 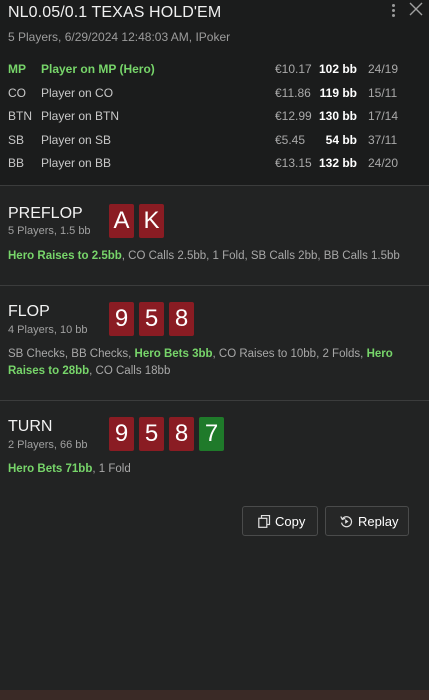 What do you see at coordinates (393, 10) in the screenshot?
I see `more-options-icon` at bounding box center [393, 10].